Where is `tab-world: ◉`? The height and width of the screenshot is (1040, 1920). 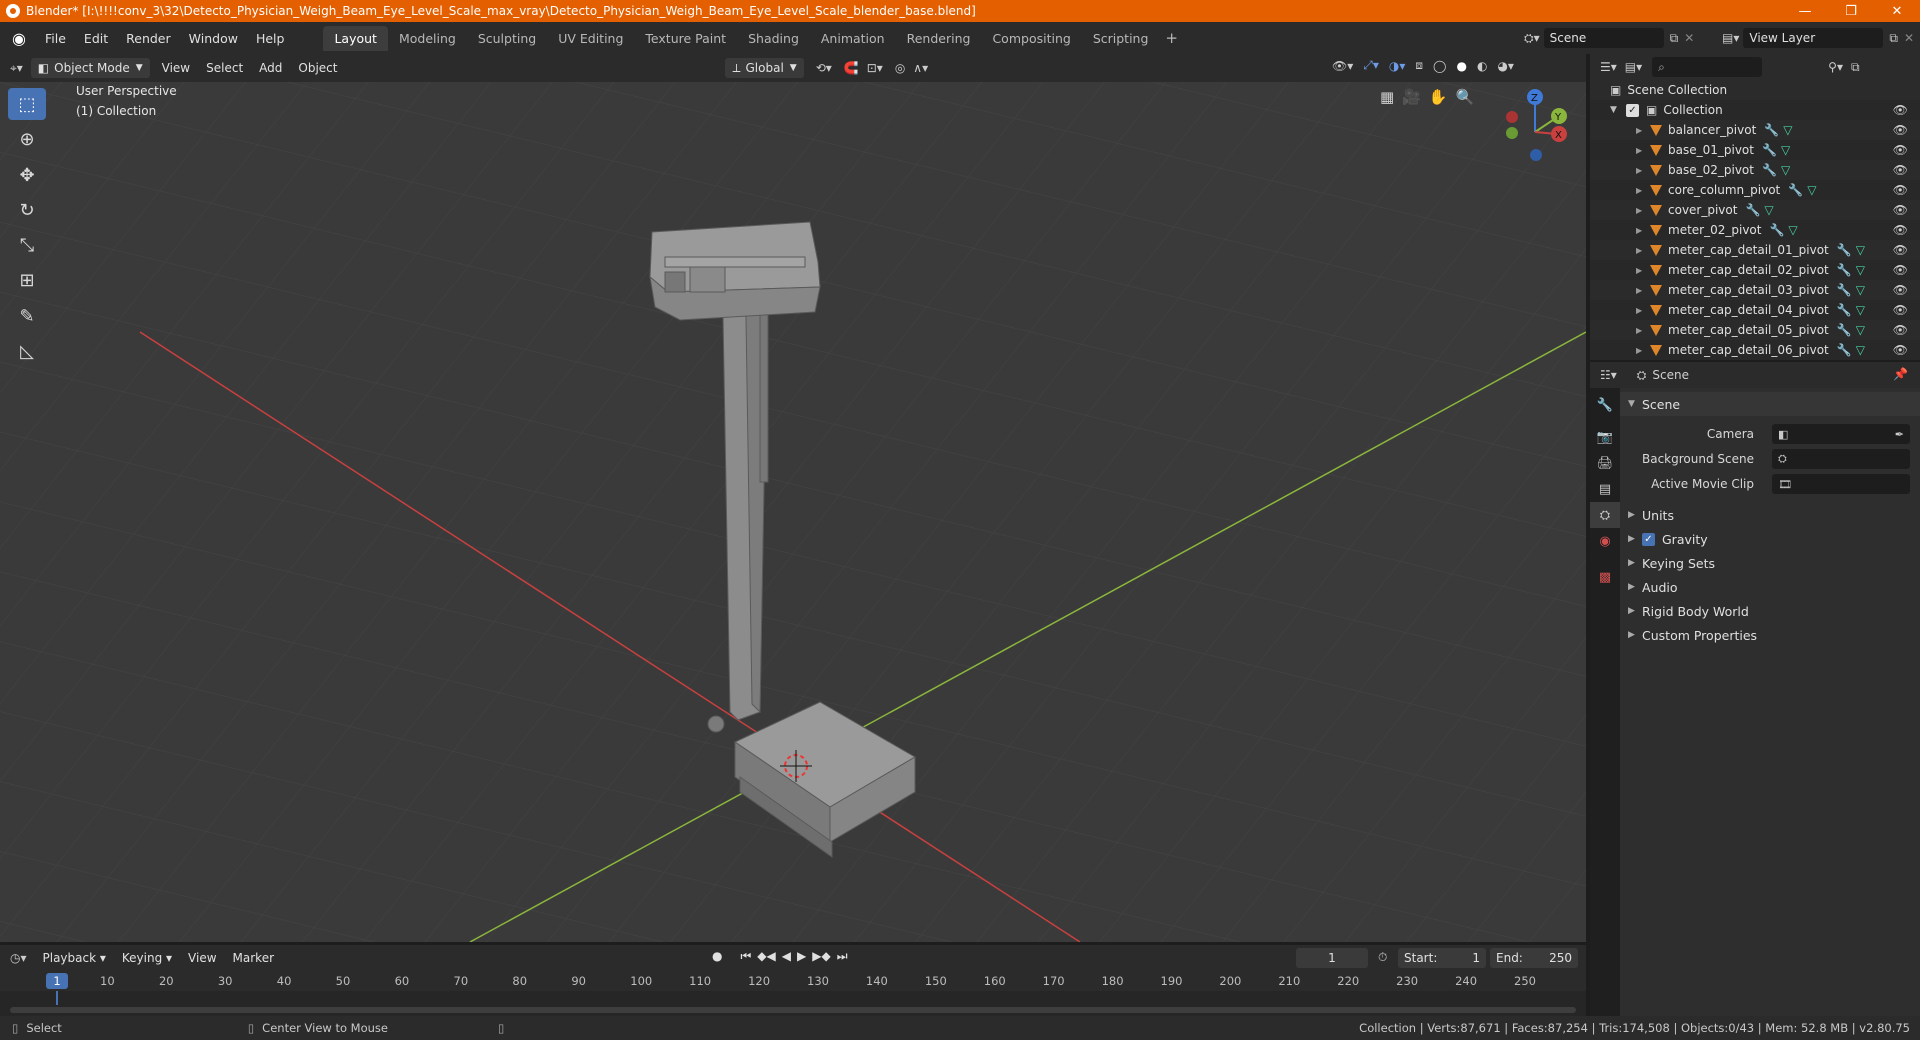 tab-world: ◉ is located at coordinates (1605, 541).